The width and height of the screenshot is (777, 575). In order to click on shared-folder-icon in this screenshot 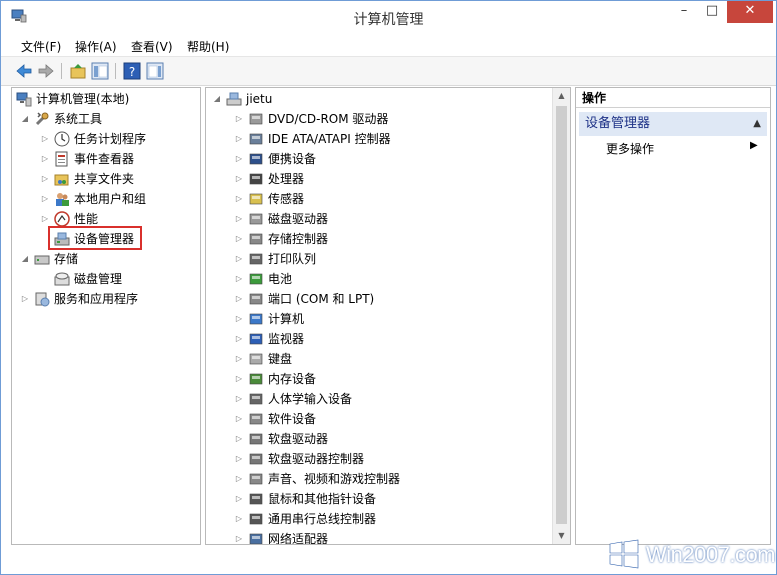, I will do `click(61, 180)`.